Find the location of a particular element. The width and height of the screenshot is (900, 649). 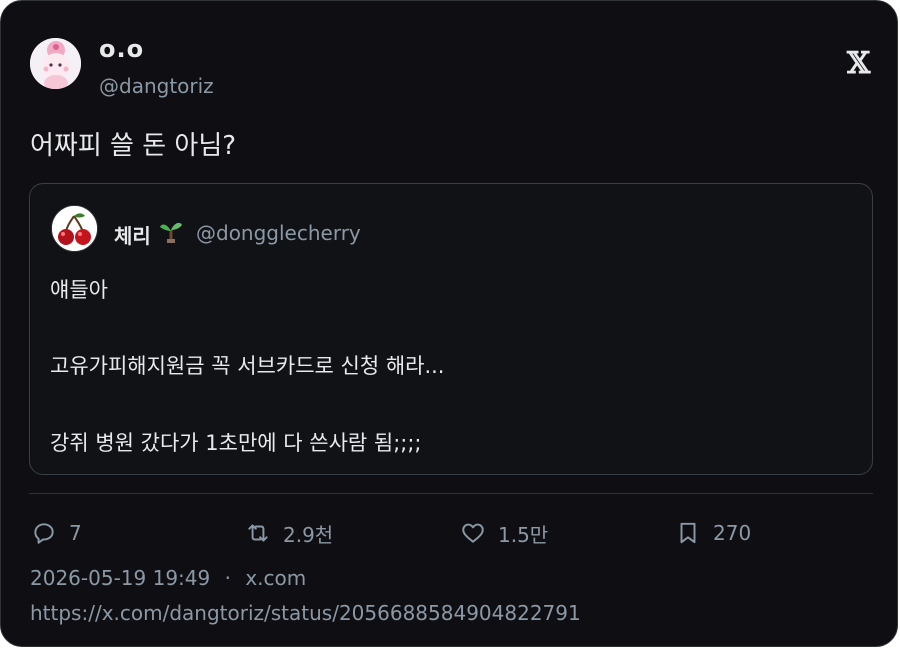

cherry-avatar-icon is located at coordinates (74, 228).